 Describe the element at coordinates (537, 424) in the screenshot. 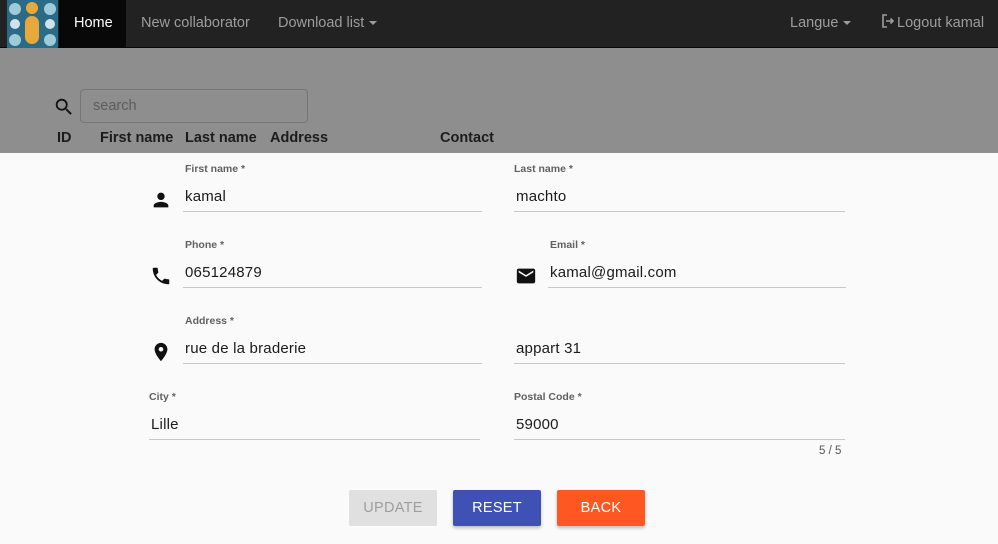

I see `postal-code-input: 59000` at that location.